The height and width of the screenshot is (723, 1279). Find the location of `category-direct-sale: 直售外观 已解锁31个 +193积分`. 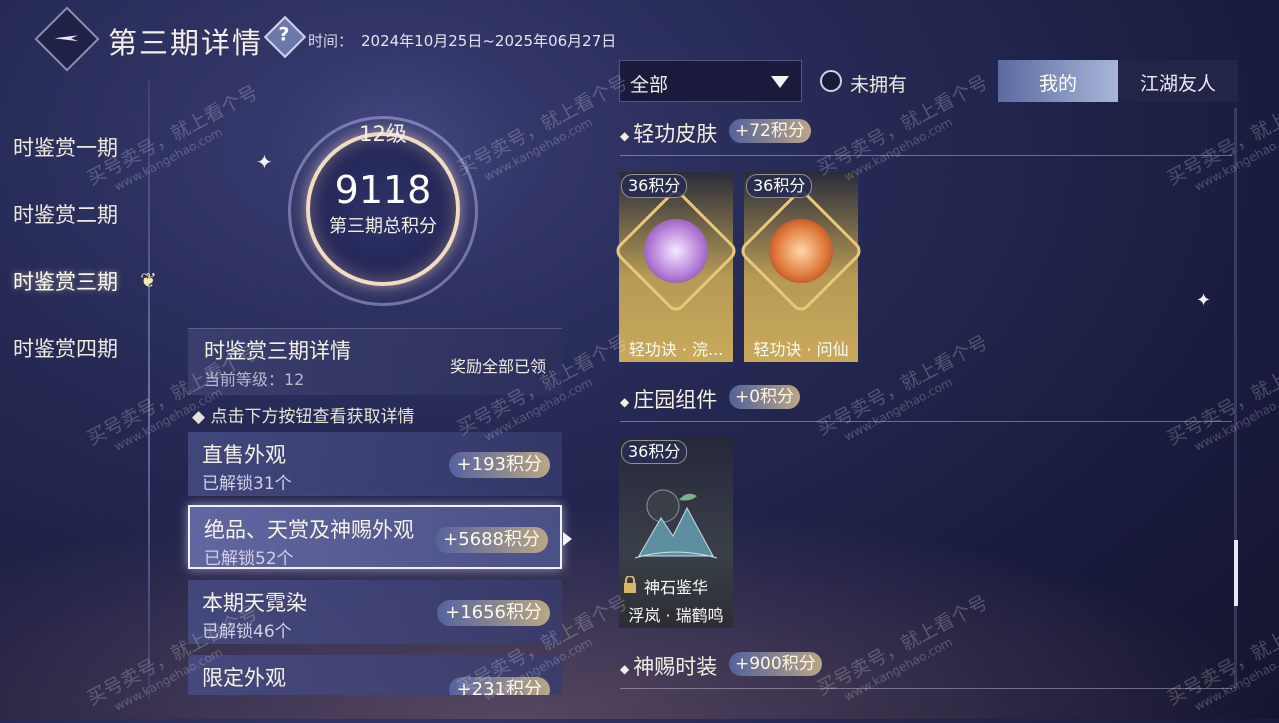

category-direct-sale: 直售外观 已解锁31个 +193积分 is located at coordinates (375, 464).